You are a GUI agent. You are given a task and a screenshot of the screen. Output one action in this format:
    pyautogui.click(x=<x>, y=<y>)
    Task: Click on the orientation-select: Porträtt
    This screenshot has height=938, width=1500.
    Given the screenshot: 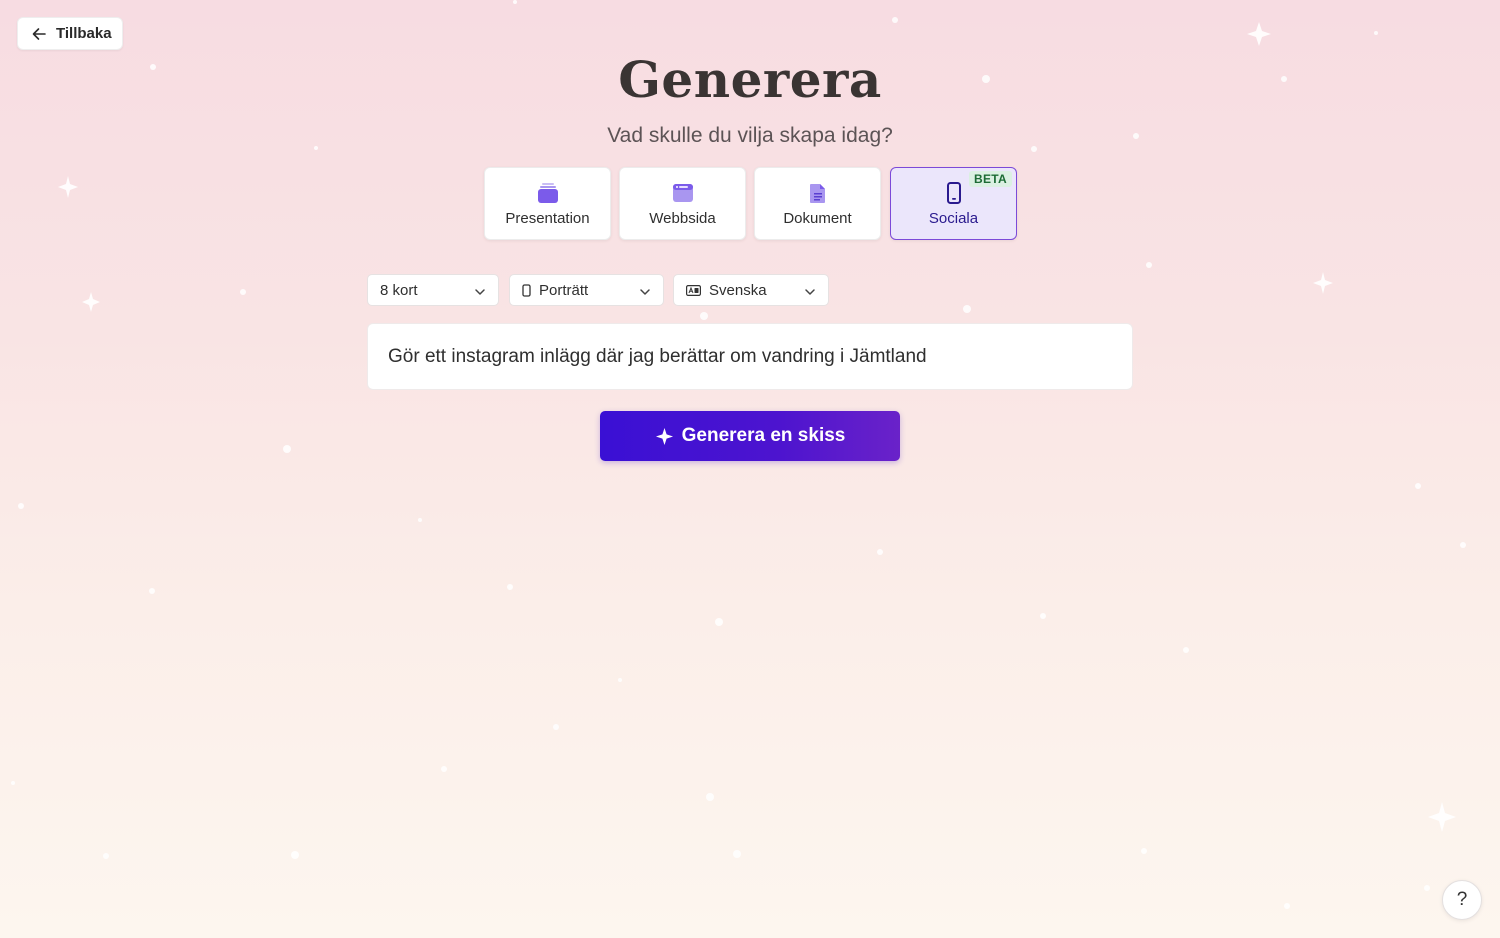 What is the action you would take?
    pyautogui.click(x=586, y=290)
    